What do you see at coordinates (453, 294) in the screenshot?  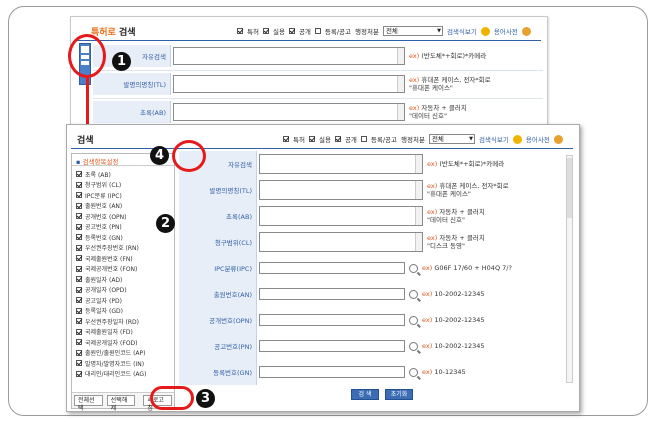 I see `field-hint: ex) 10-2002-12345` at bounding box center [453, 294].